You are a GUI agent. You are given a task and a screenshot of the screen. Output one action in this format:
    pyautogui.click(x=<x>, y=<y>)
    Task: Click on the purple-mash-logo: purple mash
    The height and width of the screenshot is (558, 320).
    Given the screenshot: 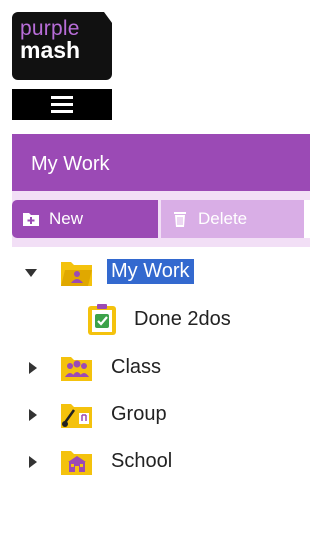 What is the action you would take?
    pyautogui.click(x=62, y=46)
    